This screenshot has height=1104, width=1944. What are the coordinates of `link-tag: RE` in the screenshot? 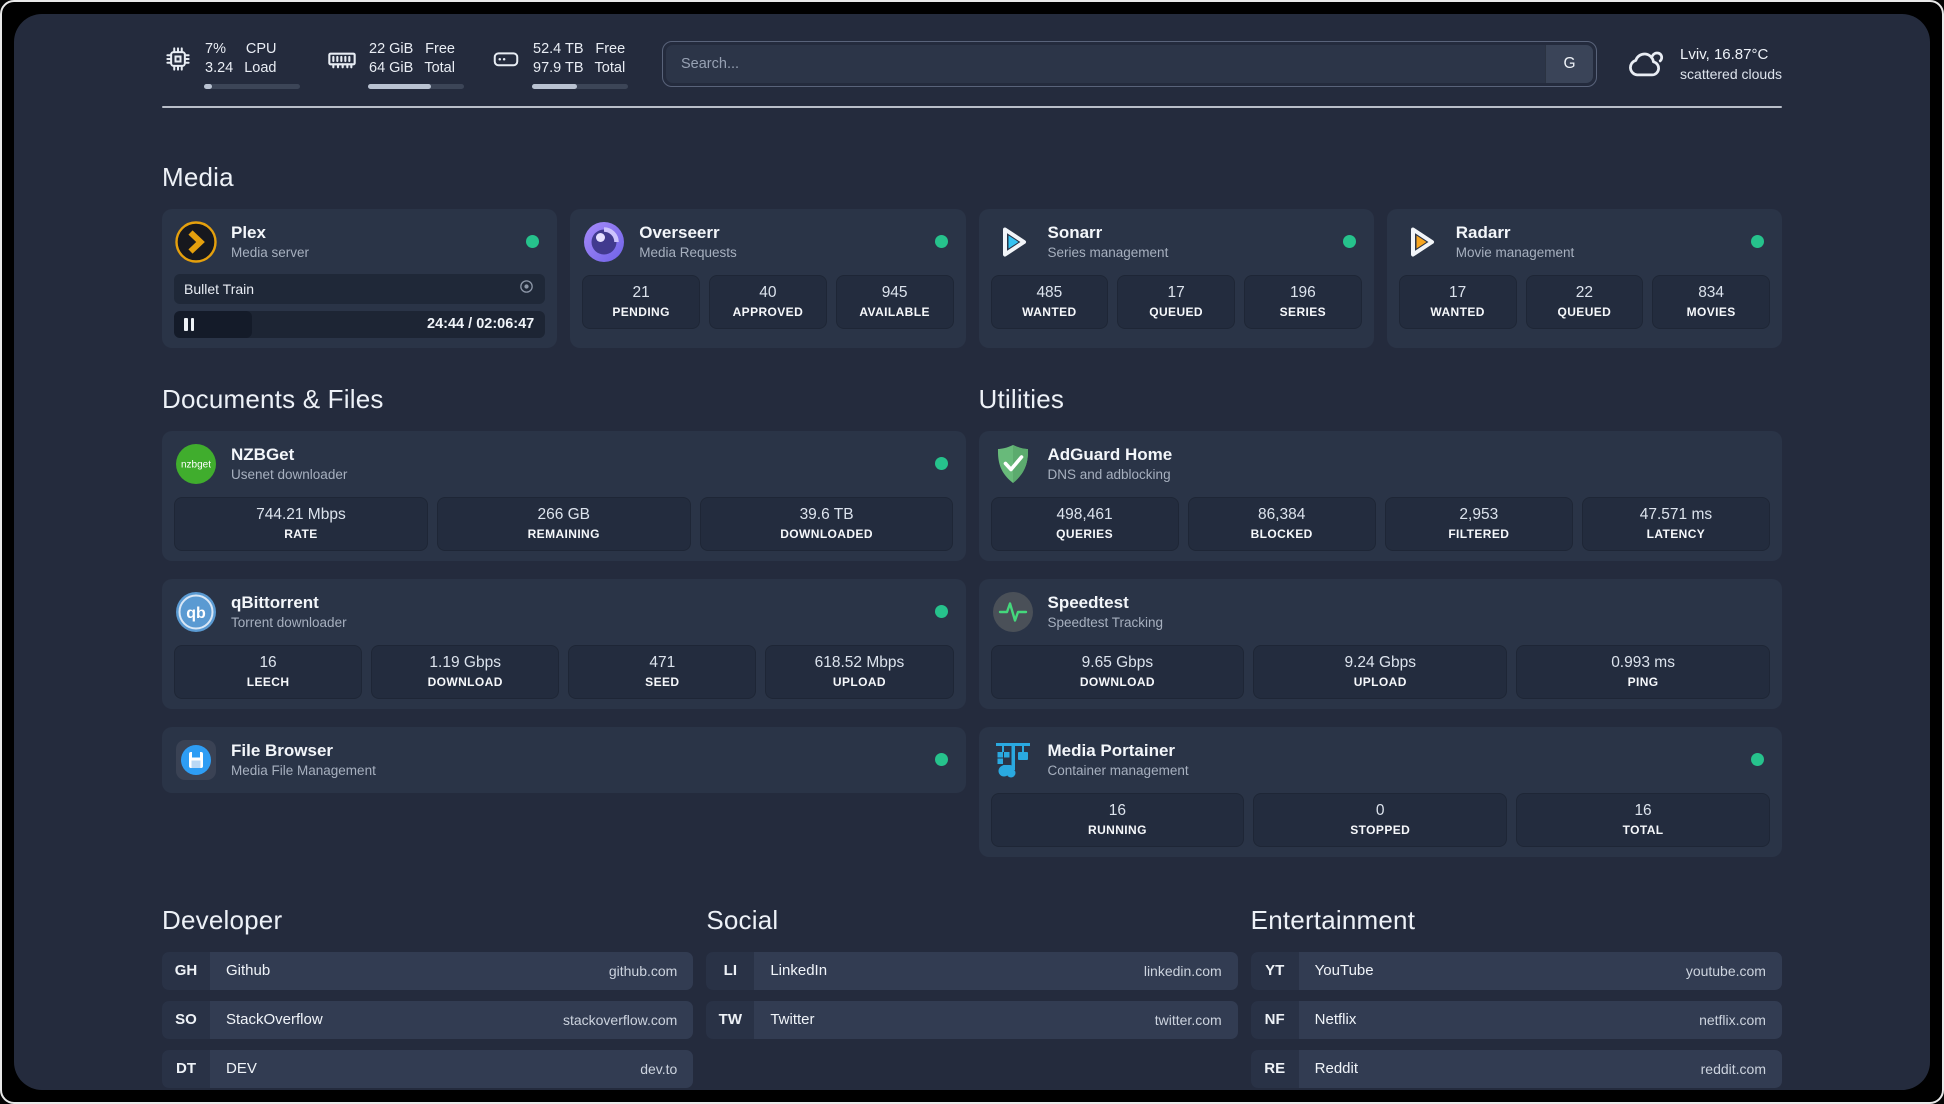 It's located at (1274, 1068).